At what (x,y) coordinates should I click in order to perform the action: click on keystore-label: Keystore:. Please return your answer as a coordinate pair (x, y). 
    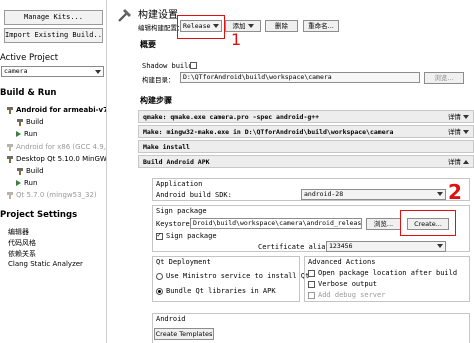
    Looking at the image, I should click on (175, 224).